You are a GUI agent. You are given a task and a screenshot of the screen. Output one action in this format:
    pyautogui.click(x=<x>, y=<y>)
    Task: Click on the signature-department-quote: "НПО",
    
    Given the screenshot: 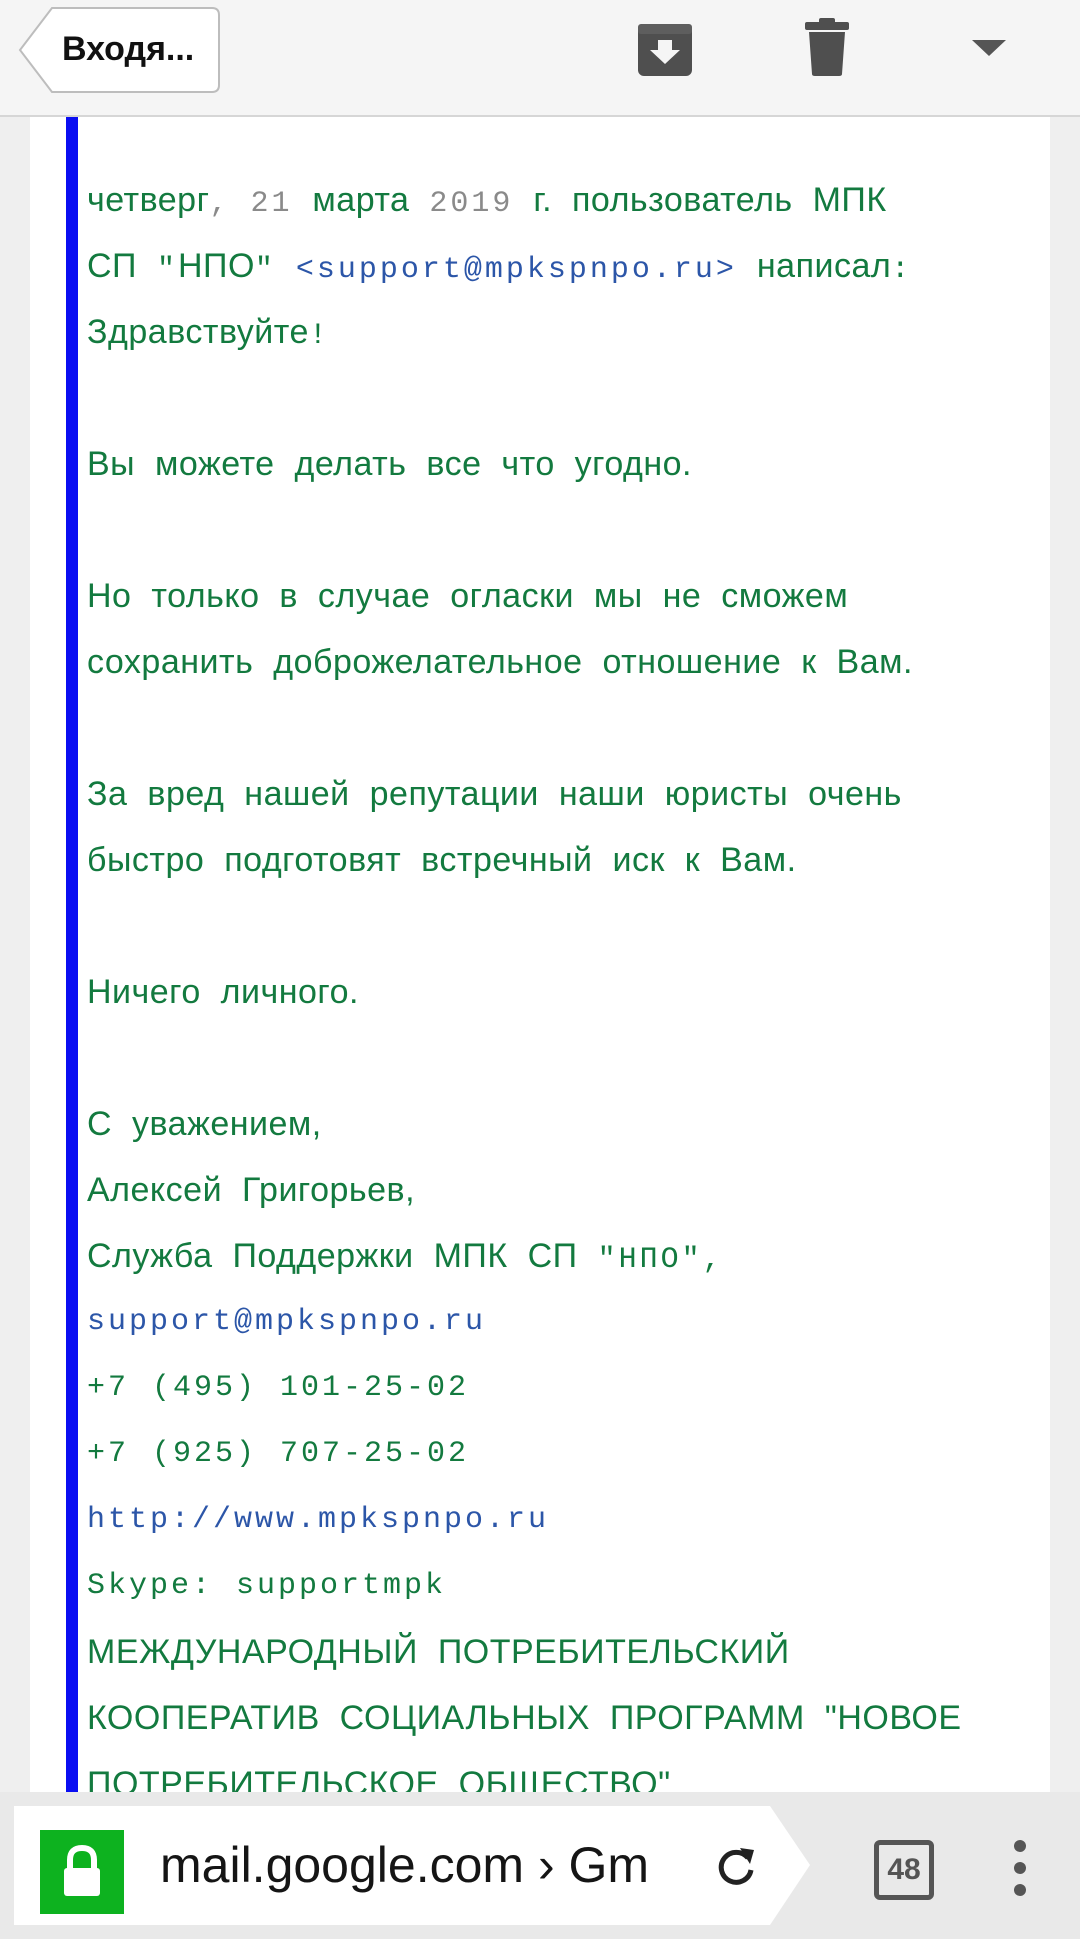 What is the action you would take?
    pyautogui.click(x=660, y=1260)
    